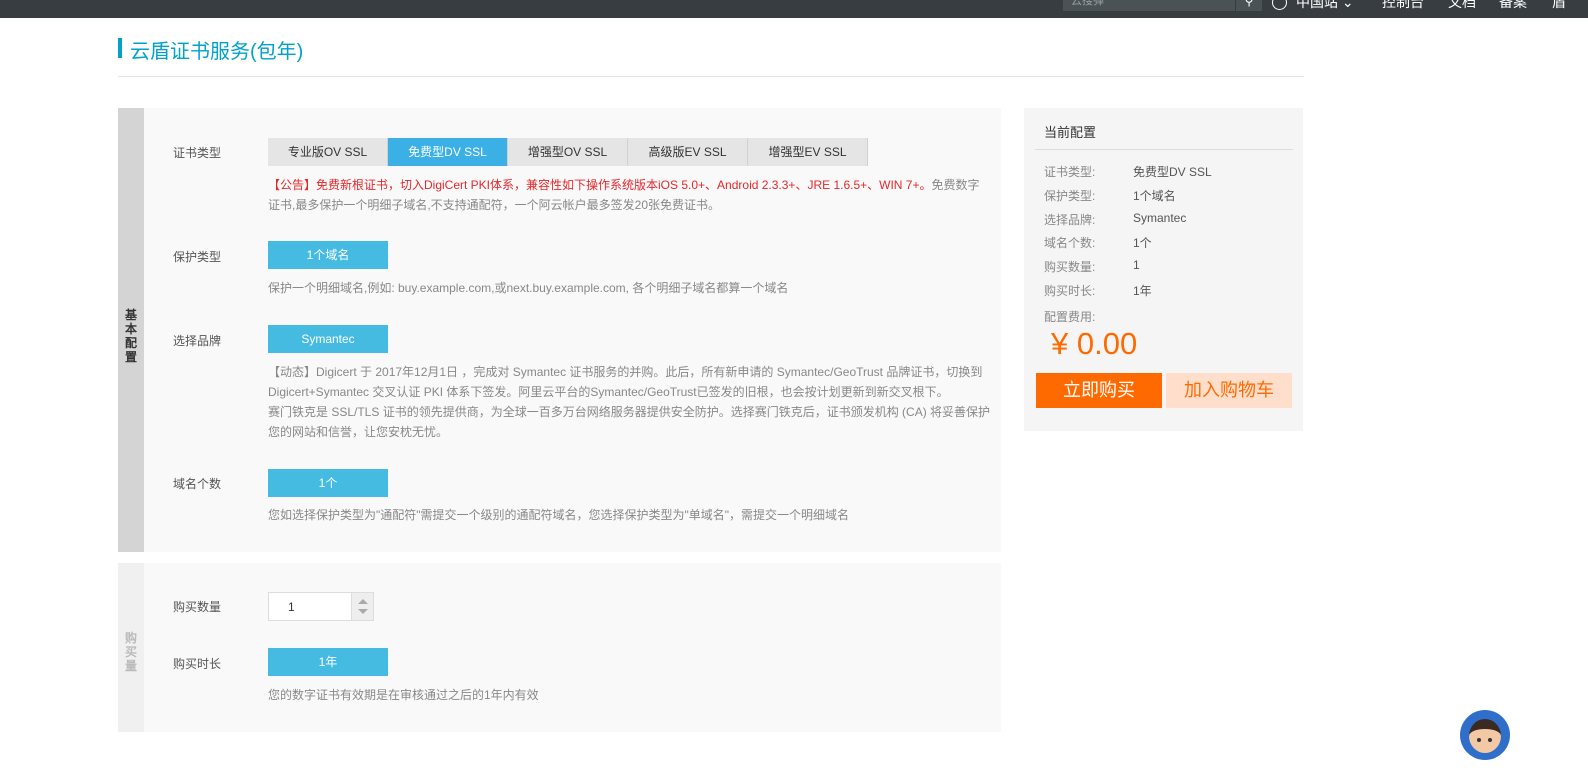 This screenshot has width=1588, height=774. Describe the element at coordinates (1249, 5) in the screenshot. I see `search-icon: ⚲` at that location.